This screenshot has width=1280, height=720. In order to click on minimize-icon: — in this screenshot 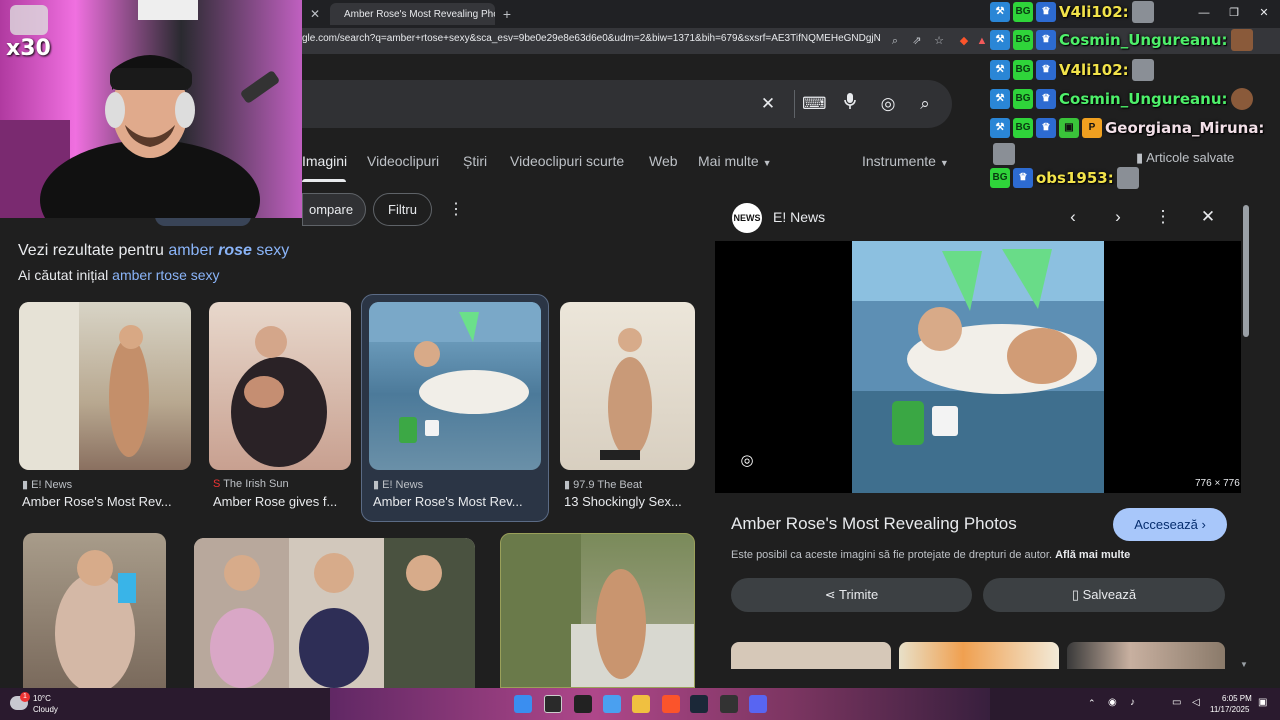, I will do `click(1204, 13)`.